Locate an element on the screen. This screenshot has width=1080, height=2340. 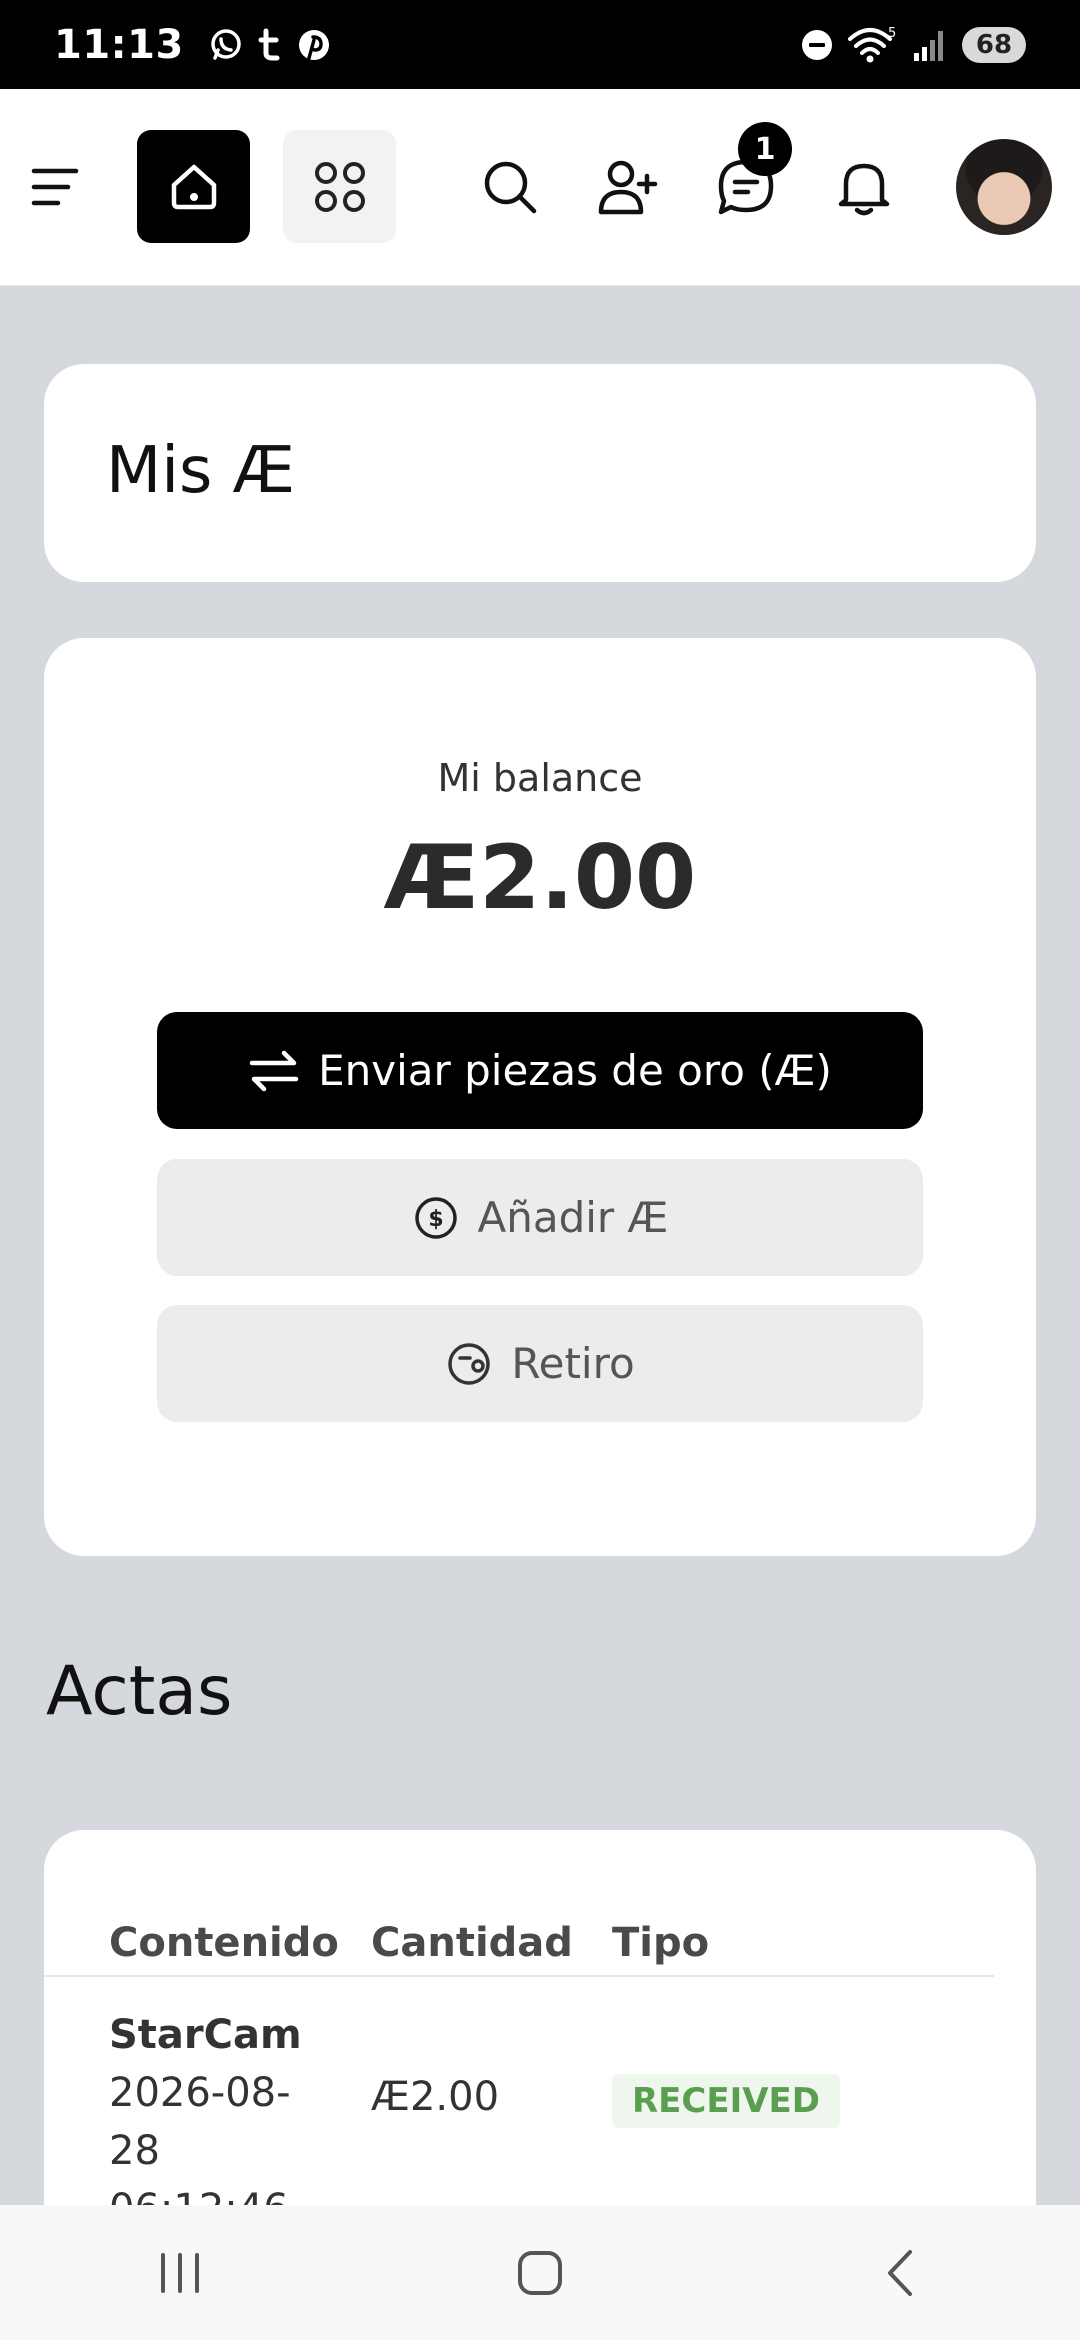
menu-button is located at coordinates (56, 187).